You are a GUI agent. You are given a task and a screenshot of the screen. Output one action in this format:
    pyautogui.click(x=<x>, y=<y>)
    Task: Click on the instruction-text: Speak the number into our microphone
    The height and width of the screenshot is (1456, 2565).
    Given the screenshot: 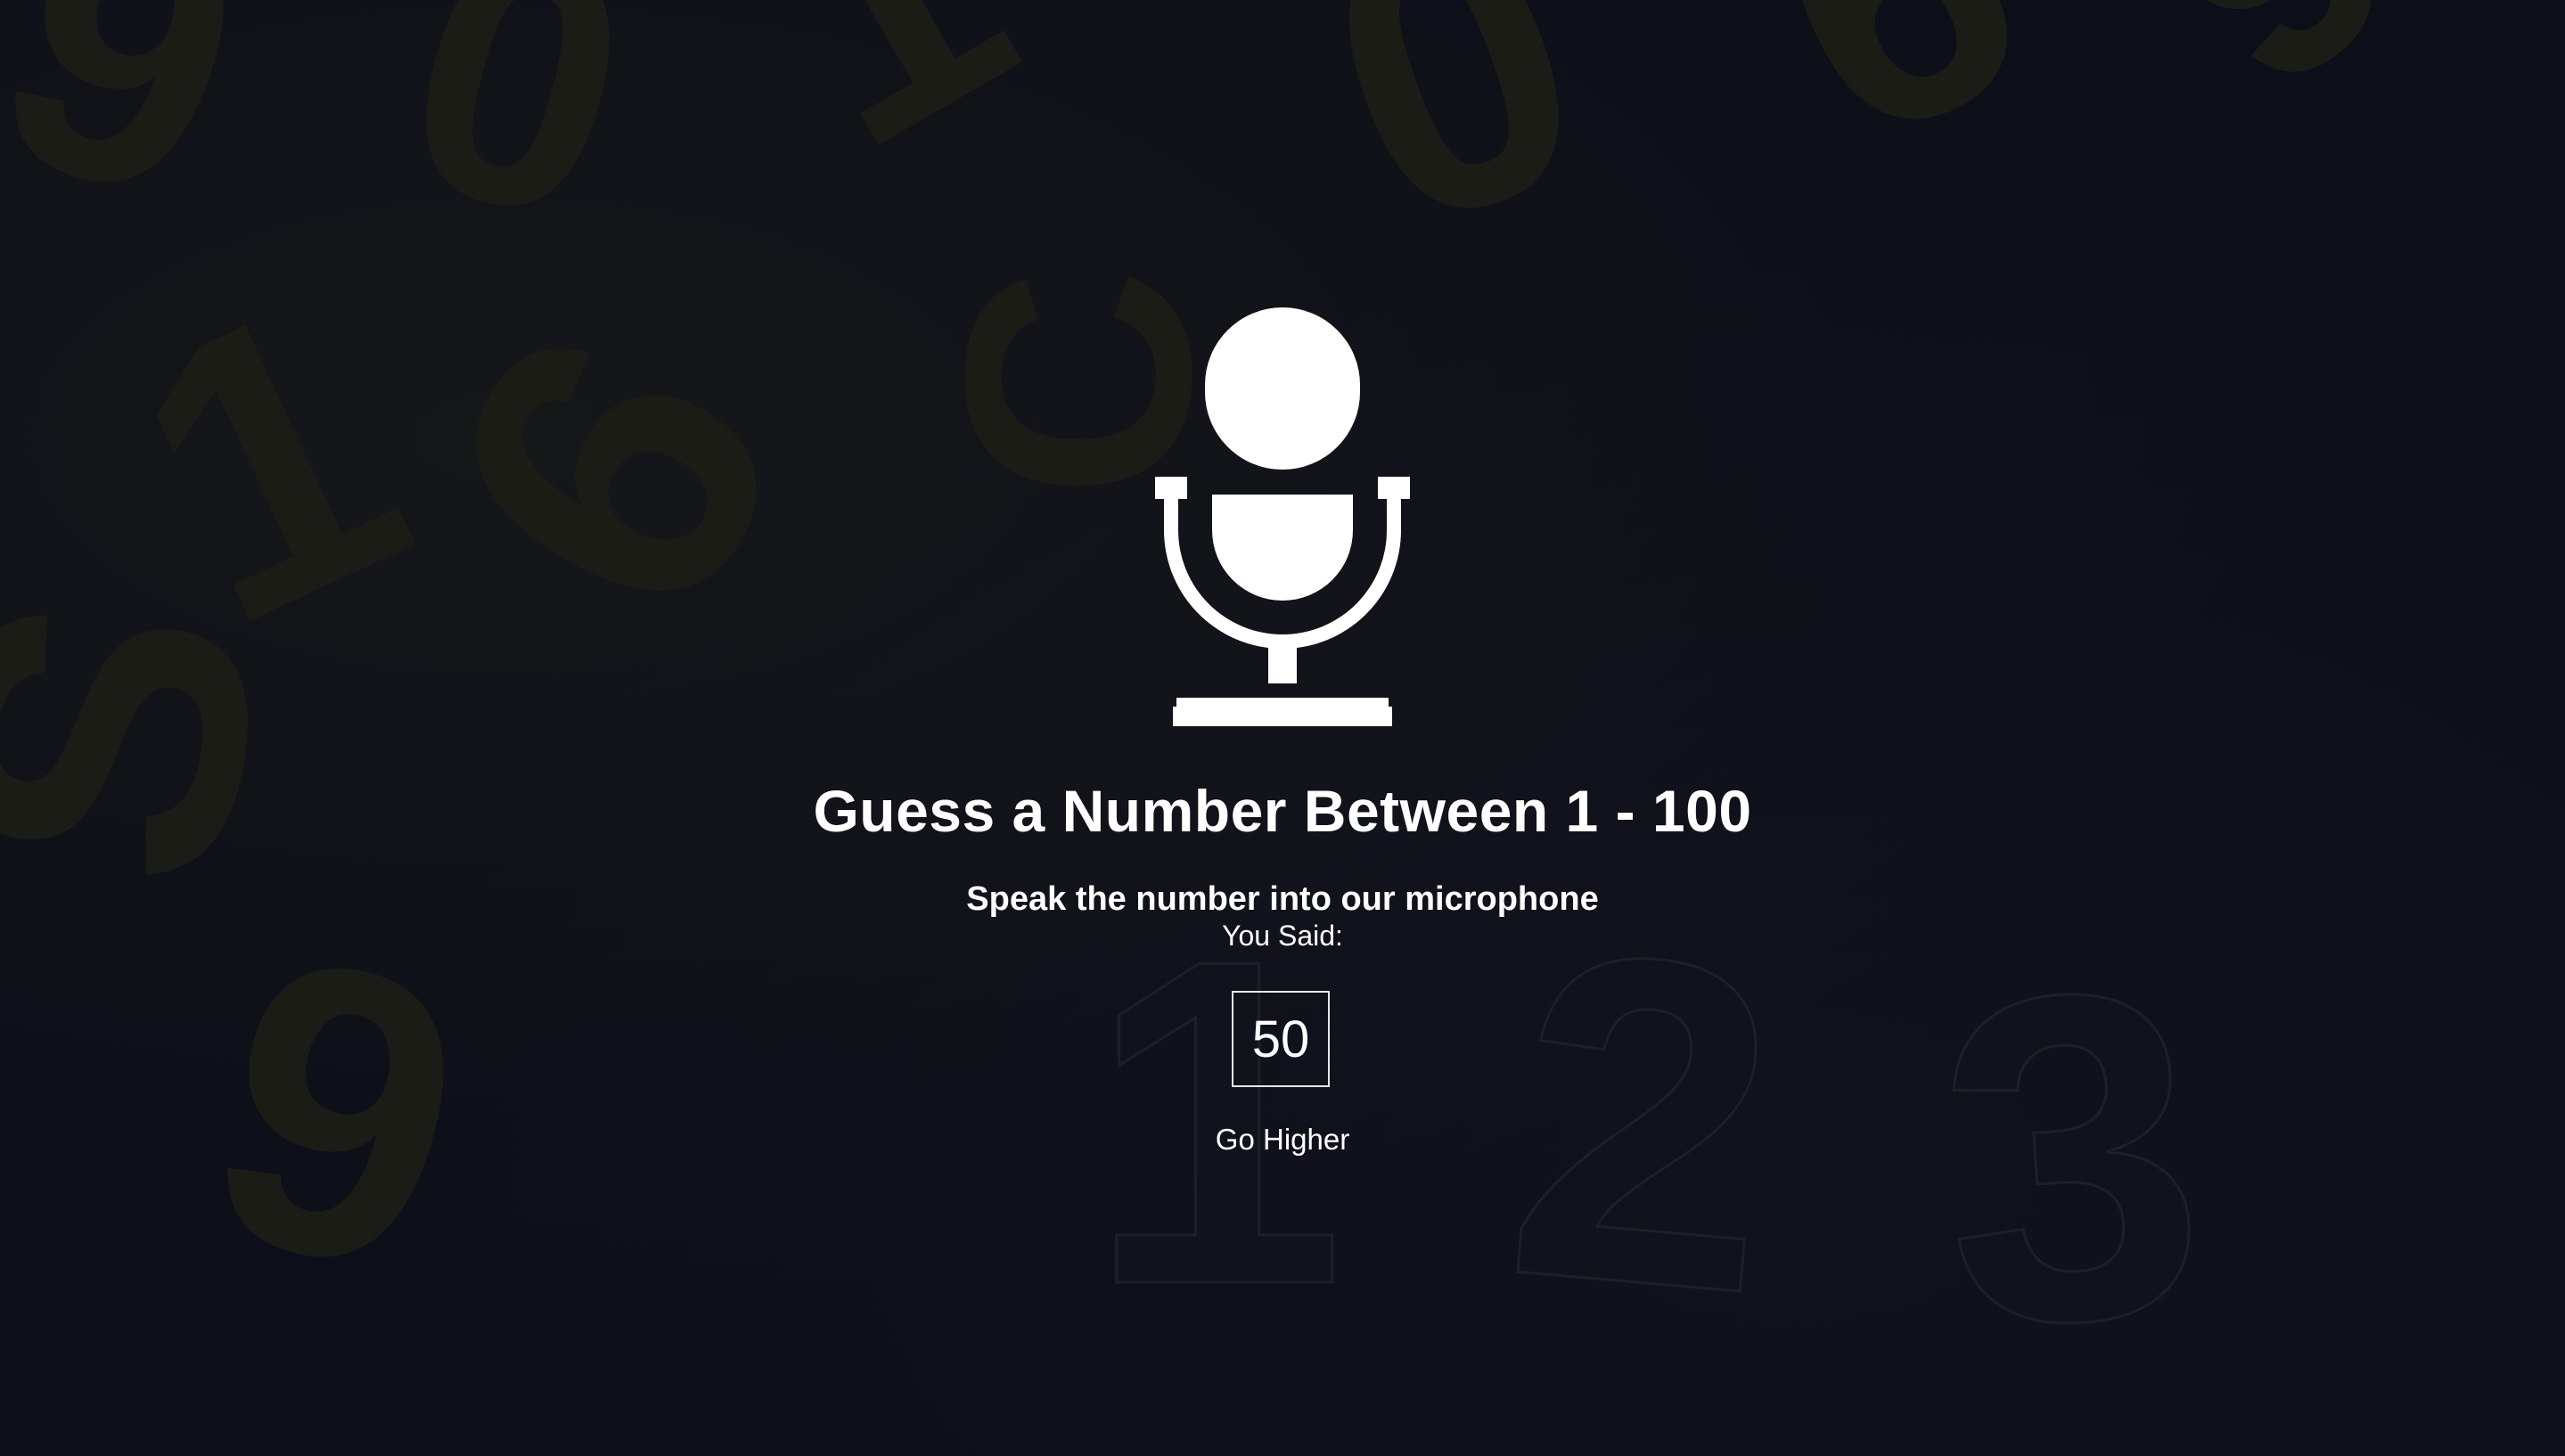 What is the action you would take?
    pyautogui.click(x=1282, y=899)
    